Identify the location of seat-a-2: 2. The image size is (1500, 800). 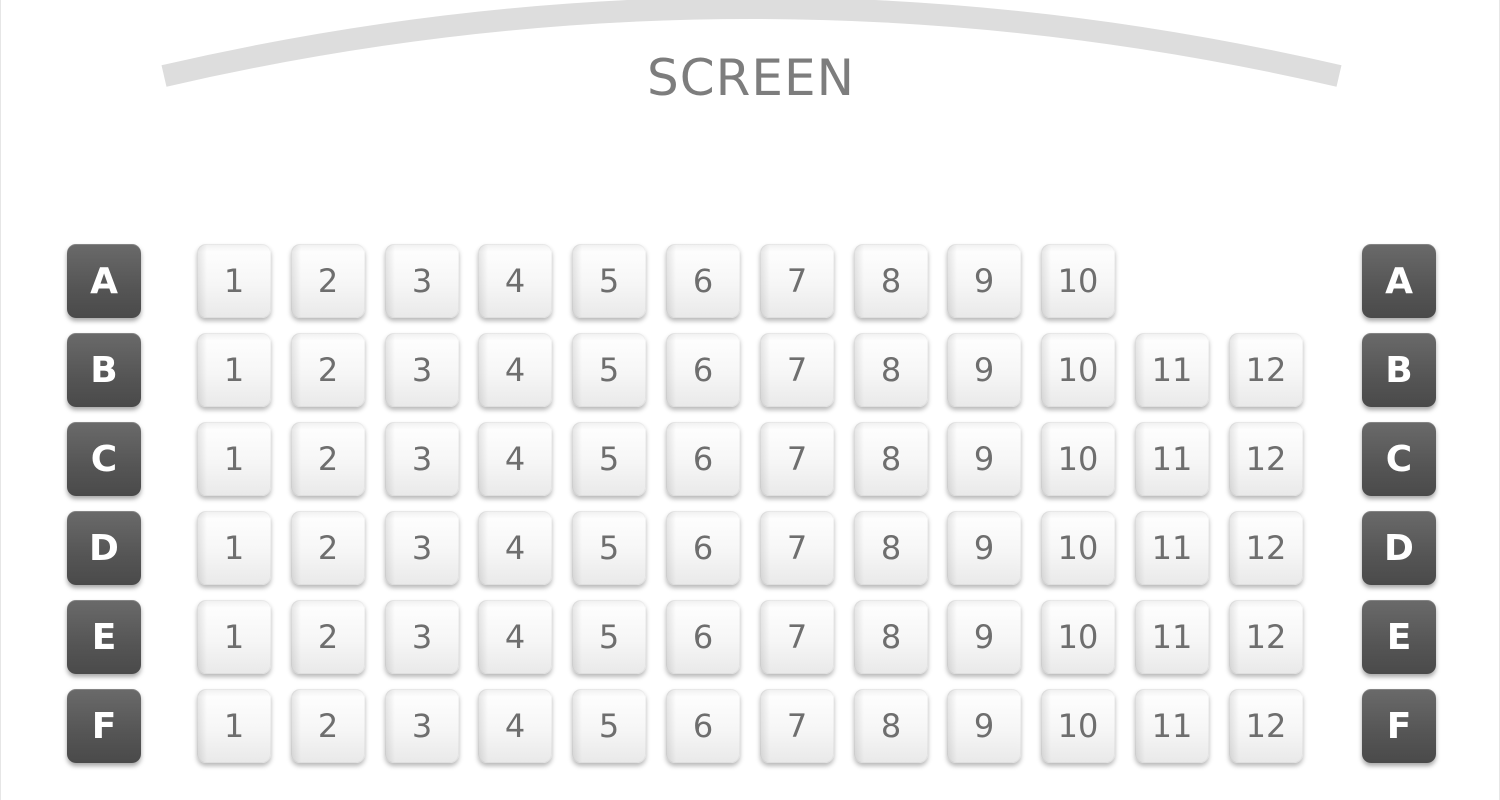
(328, 281).